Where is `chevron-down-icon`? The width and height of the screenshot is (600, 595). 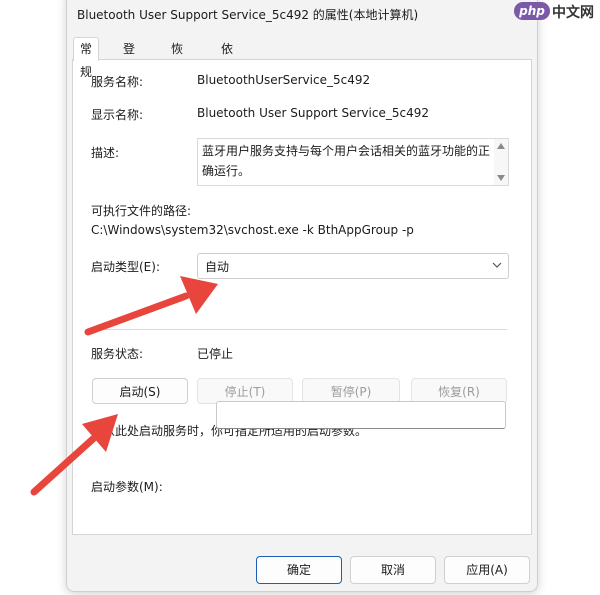 chevron-down-icon is located at coordinates (497, 265).